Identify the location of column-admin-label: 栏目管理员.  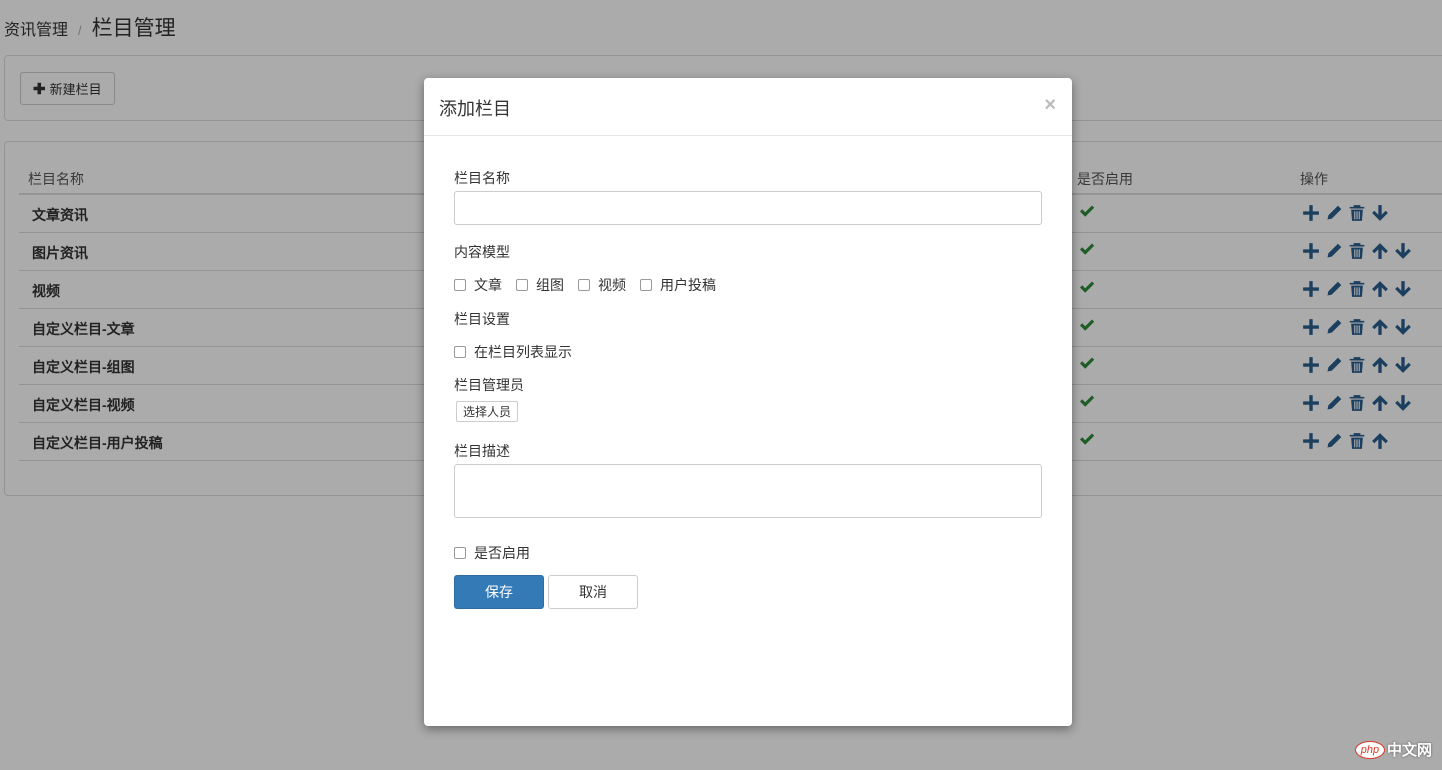
(489, 385).